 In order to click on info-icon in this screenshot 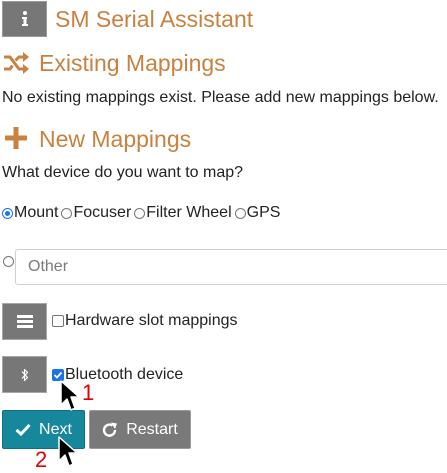, I will do `click(24, 18)`.